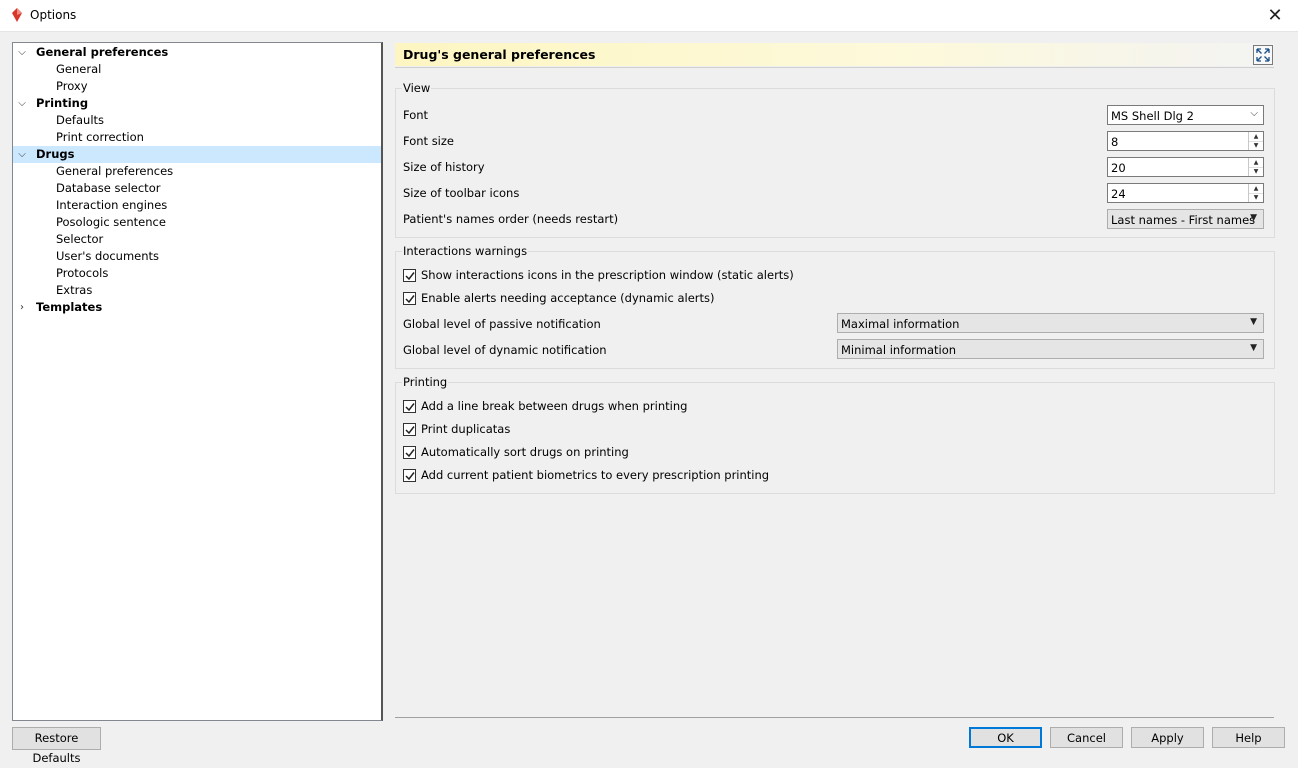  I want to click on names-order-select: Last names - First names ▼, so click(1185, 219).